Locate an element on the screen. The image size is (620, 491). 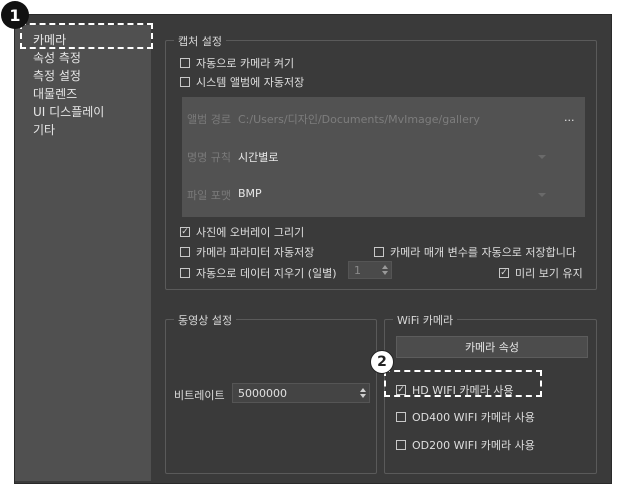
sidebar-item-objective-lens: 대물렌즈 is located at coordinates (55, 93).